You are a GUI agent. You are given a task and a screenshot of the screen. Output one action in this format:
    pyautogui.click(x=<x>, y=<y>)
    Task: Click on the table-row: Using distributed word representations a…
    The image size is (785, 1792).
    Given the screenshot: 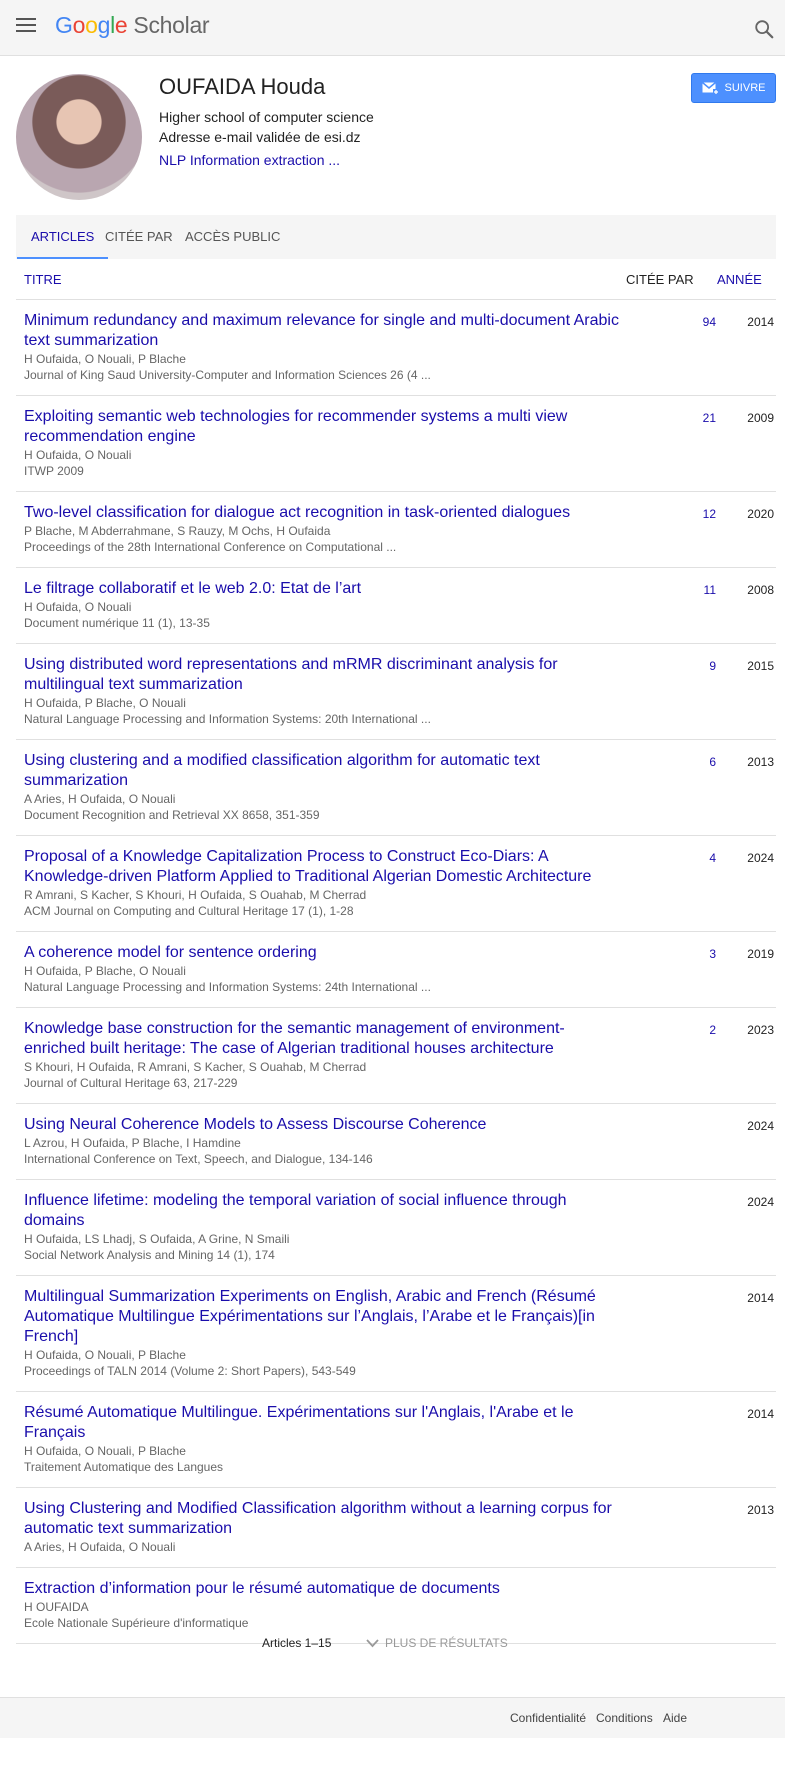 What is the action you would take?
    pyautogui.click(x=396, y=692)
    